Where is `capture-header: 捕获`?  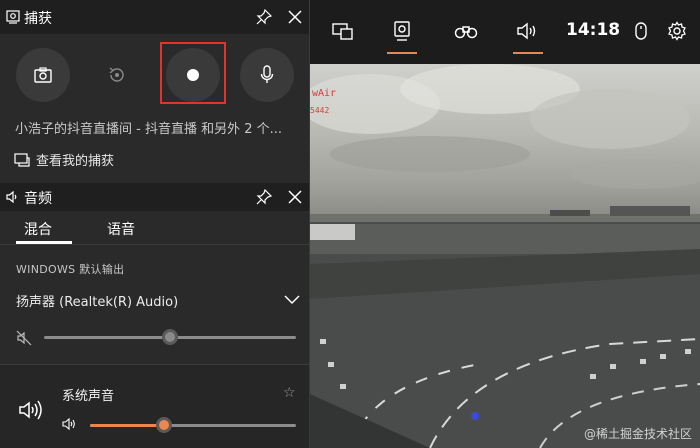
capture-header: 捕获 is located at coordinates (154, 17).